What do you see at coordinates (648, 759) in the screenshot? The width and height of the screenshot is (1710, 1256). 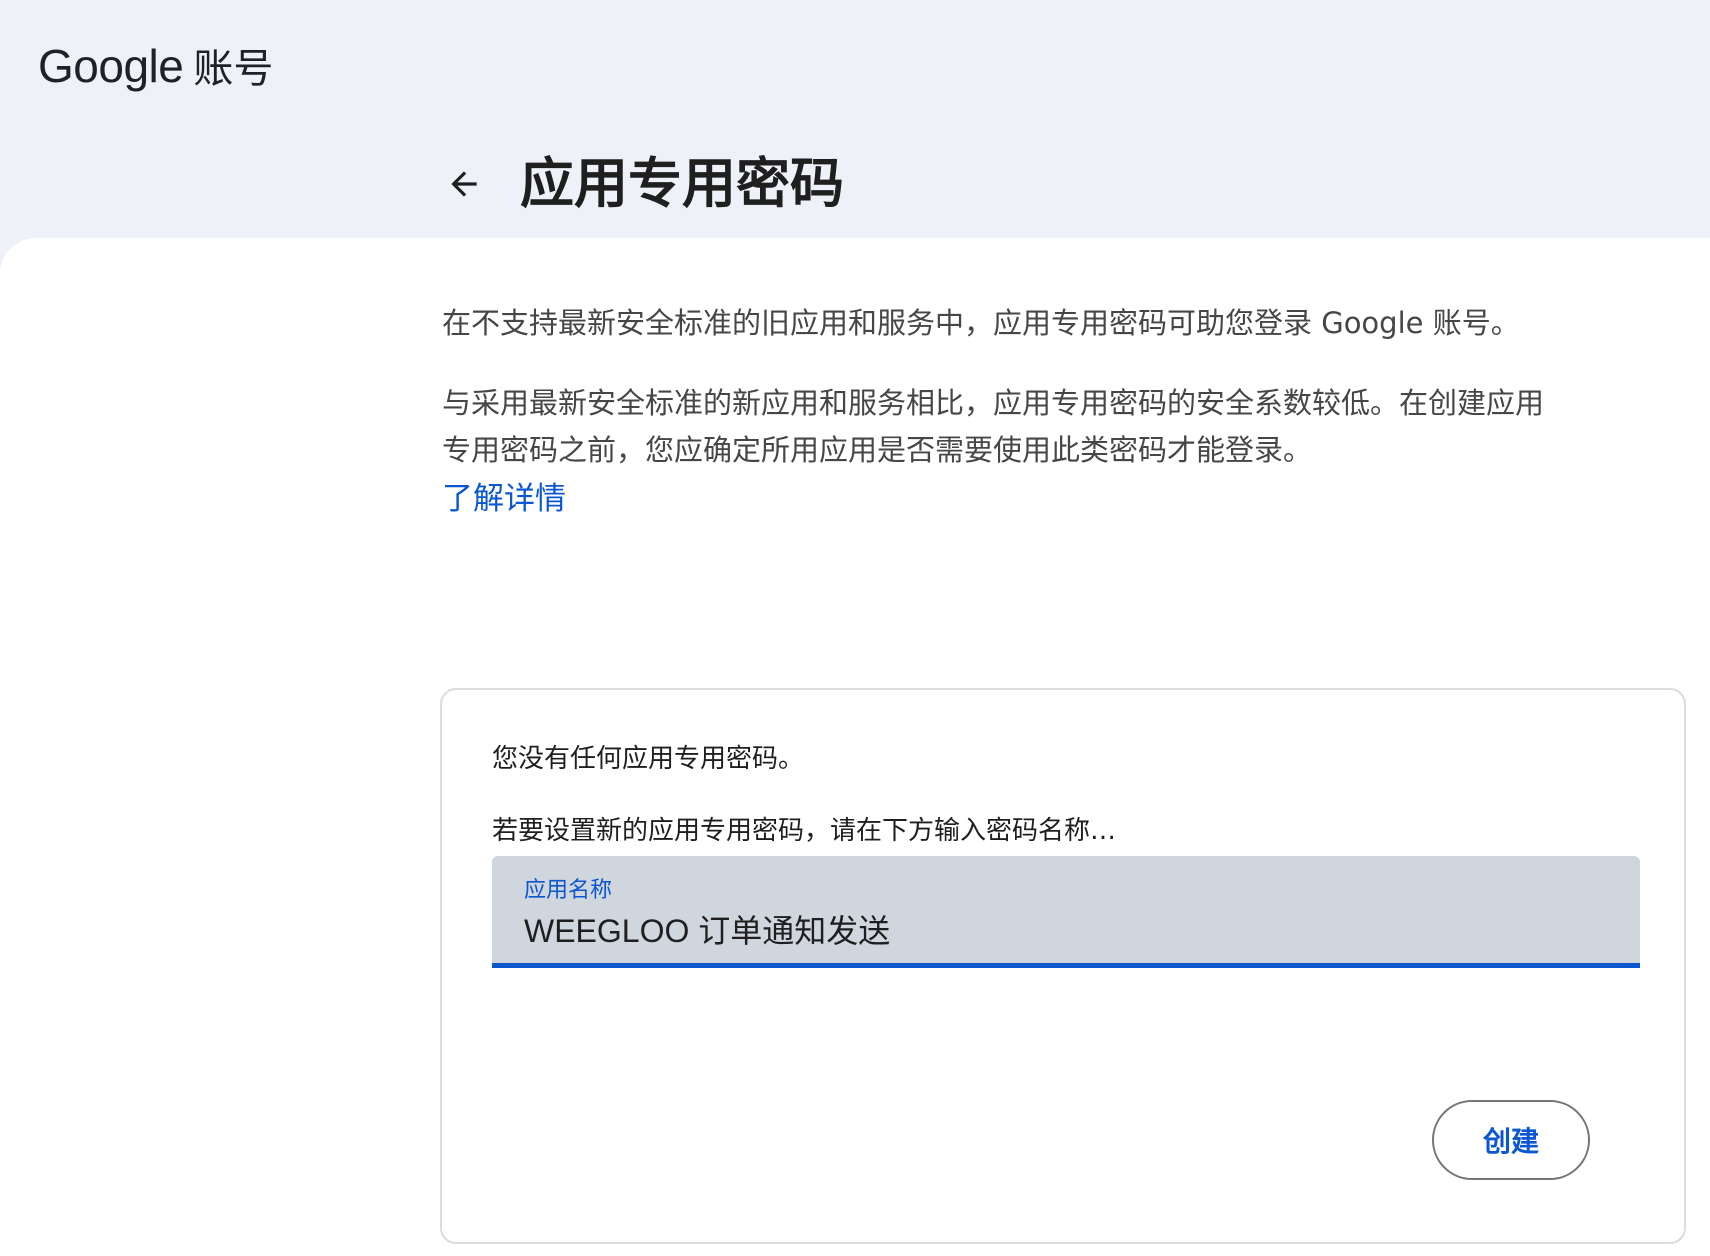 I see `no-passwords-message: 您没有任何应用专用密码。` at bounding box center [648, 759].